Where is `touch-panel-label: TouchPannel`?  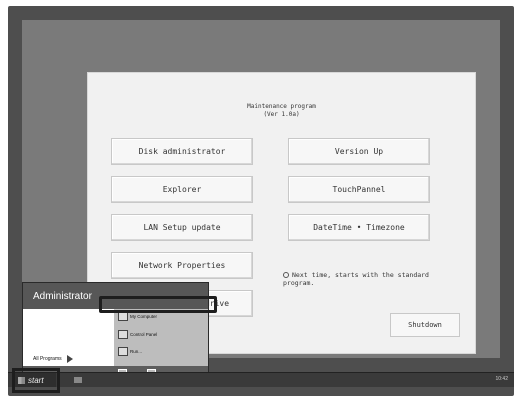
touch-panel-label: TouchPannel is located at coordinates (359, 189).